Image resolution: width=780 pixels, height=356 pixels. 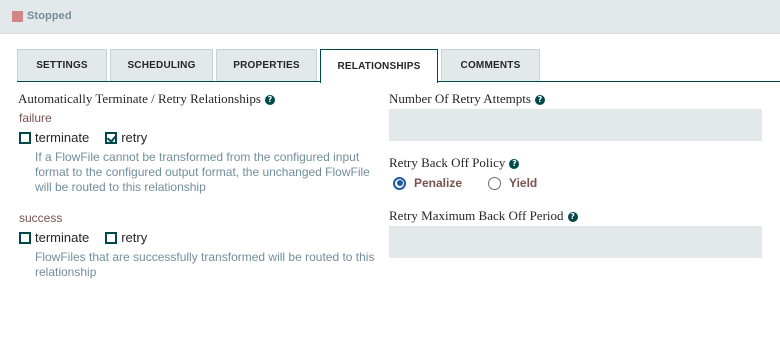 What do you see at coordinates (490, 65) in the screenshot?
I see `tab-comments: COMMENTS` at bounding box center [490, 65].